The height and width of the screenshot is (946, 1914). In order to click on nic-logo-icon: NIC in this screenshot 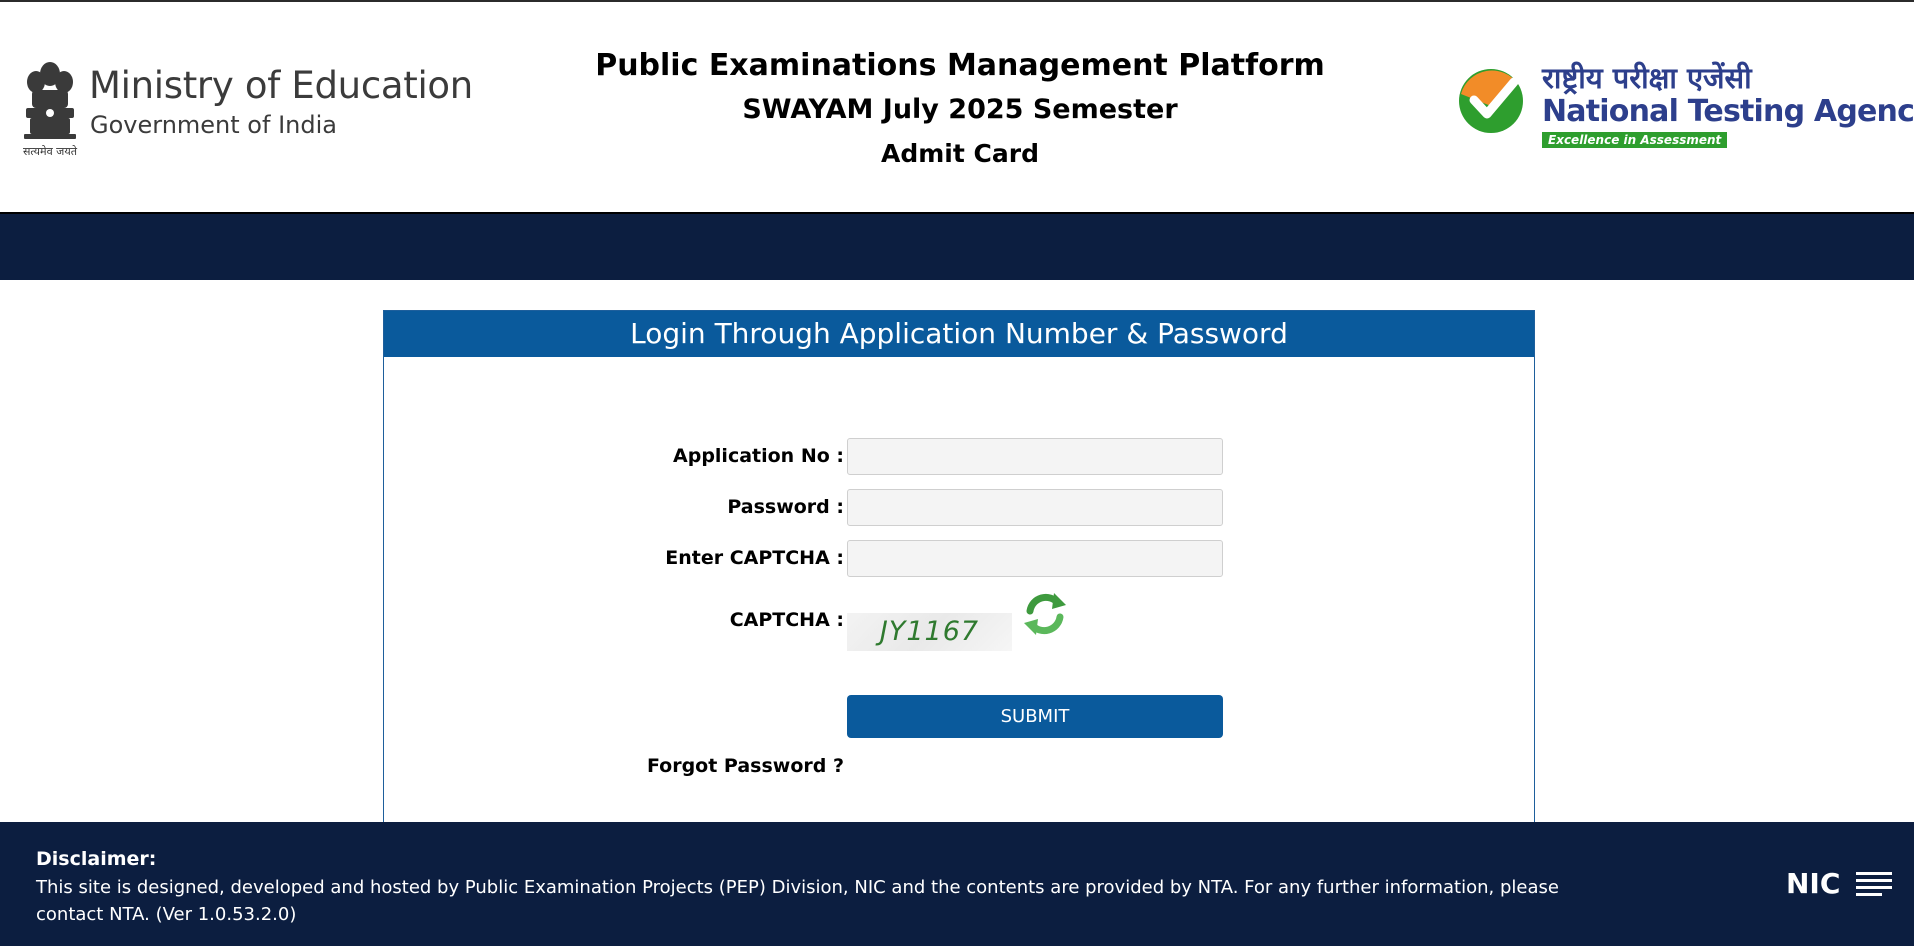, I will do `click(1839, 883)`.